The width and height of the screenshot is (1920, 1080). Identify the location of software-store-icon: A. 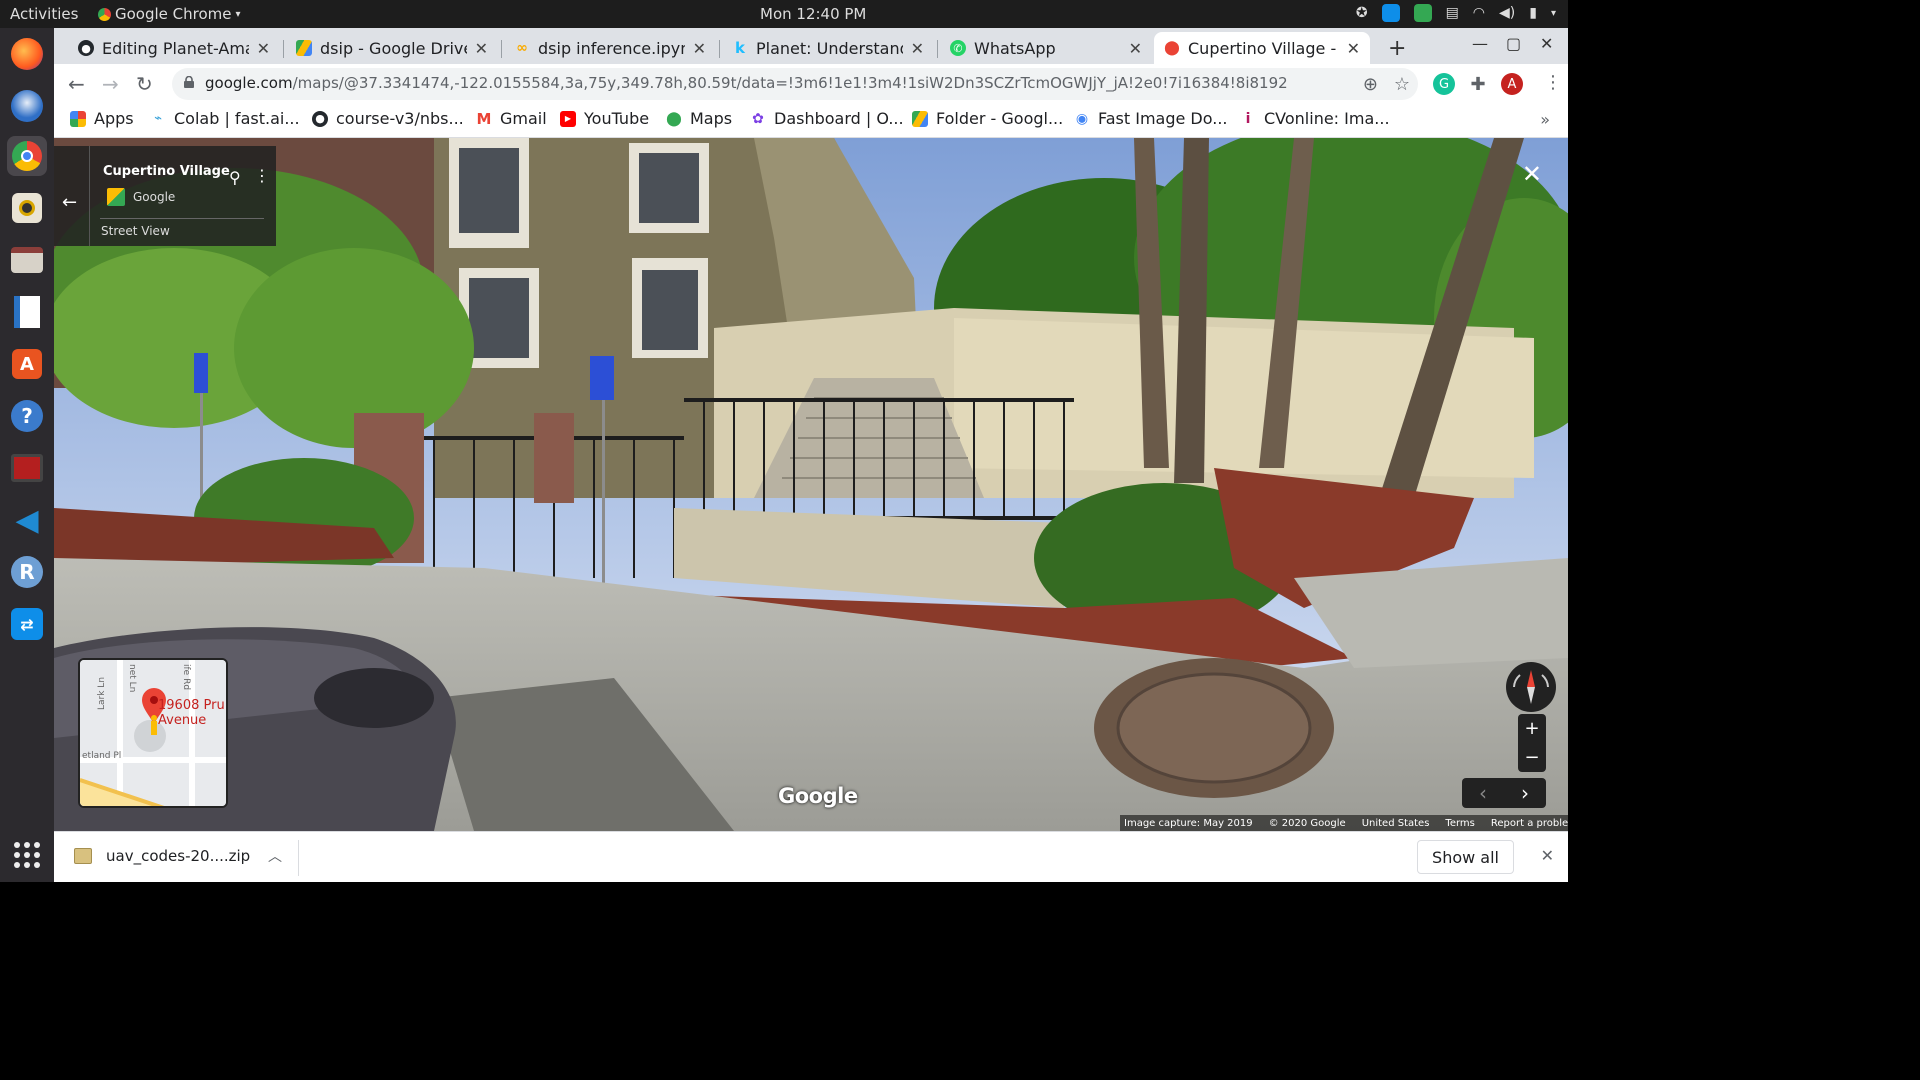
(27, 364).